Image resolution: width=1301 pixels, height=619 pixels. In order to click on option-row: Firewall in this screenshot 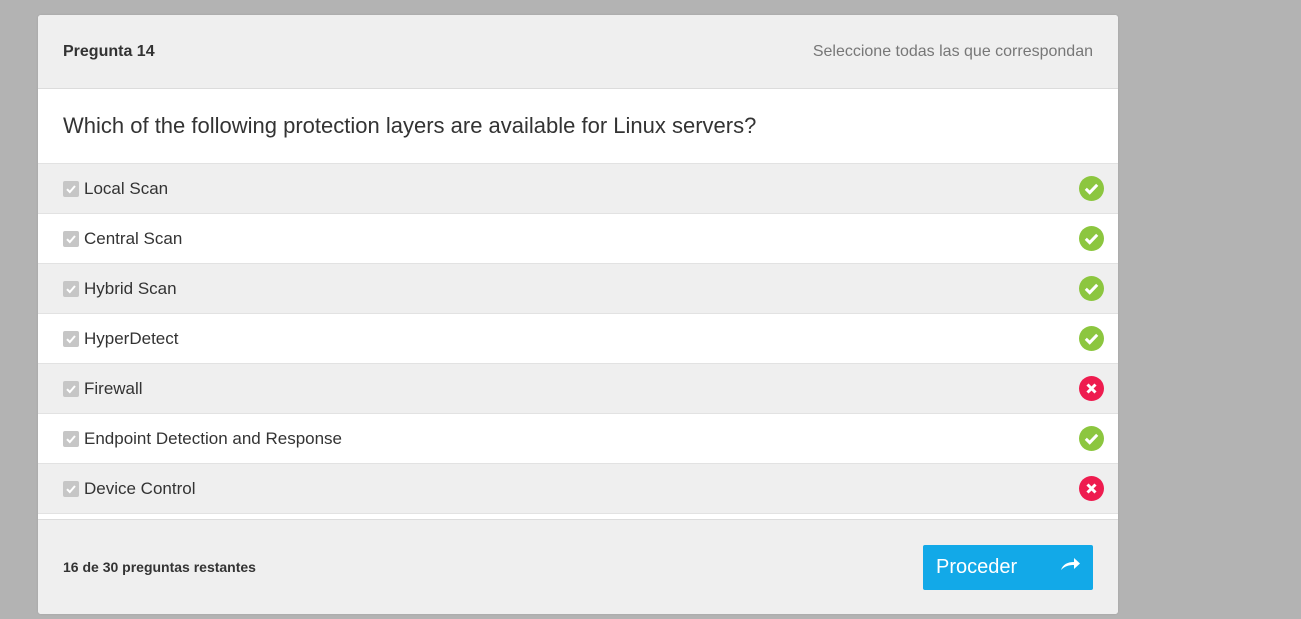, I will do `click(578, 389)`.